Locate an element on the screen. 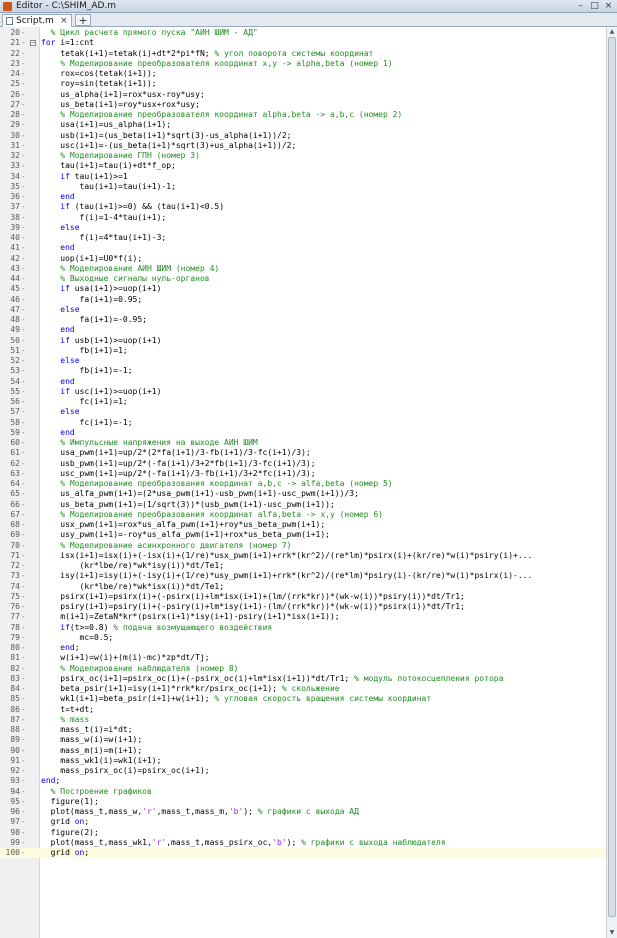 Image resolution: width=617 pixels, height=938 pixels. code-line: 91- mass_wk1(i)=wk1(i+1); is located at coordinates (303, 761).